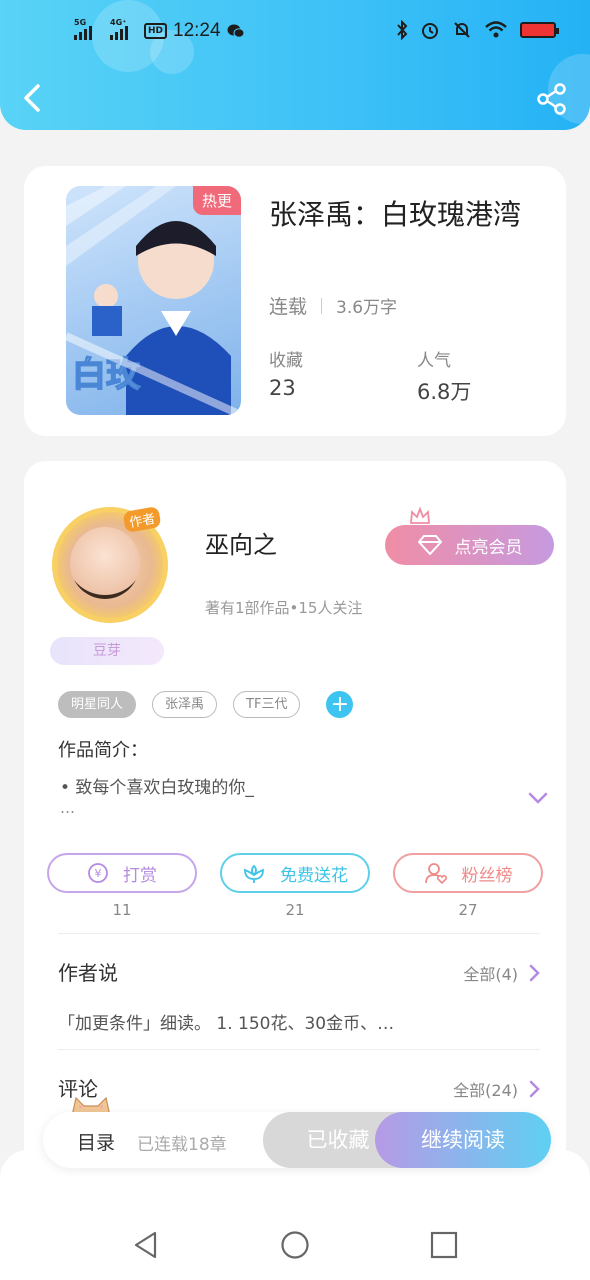 The width and height of the screenshot is (590, 1280). I want to click on tip-label: 打赏, so click(140, 875).